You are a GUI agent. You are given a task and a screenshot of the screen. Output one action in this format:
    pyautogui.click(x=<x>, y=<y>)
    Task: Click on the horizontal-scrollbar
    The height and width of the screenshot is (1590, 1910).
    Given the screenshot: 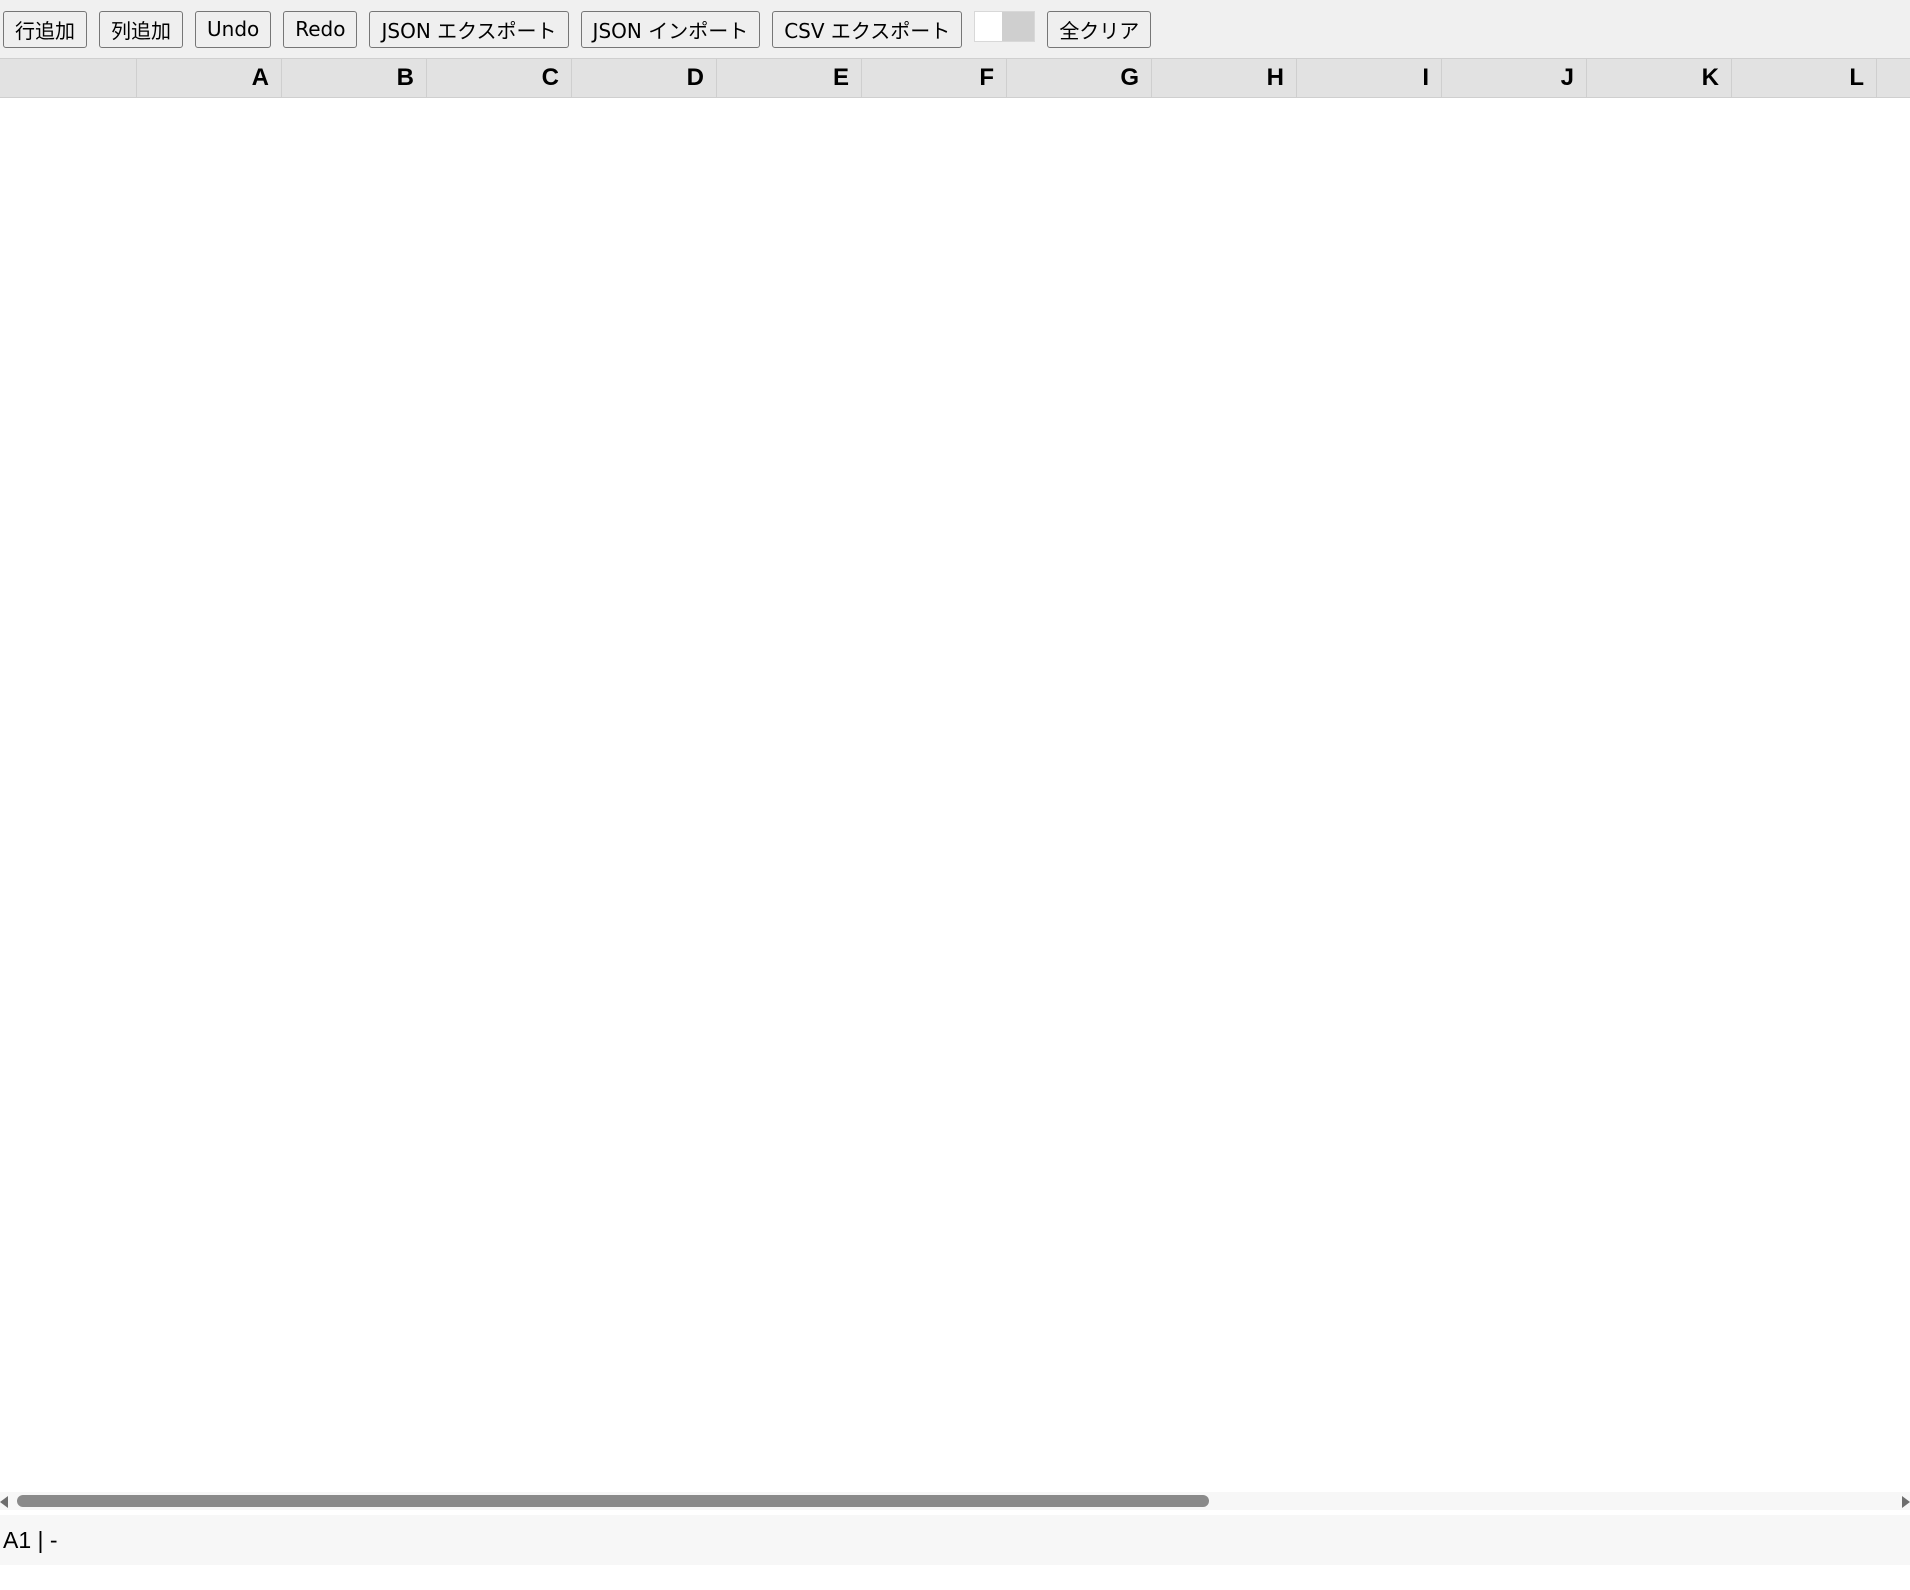 What is the action you would take?
    pyautogui.click(x=955, y=1501)
    